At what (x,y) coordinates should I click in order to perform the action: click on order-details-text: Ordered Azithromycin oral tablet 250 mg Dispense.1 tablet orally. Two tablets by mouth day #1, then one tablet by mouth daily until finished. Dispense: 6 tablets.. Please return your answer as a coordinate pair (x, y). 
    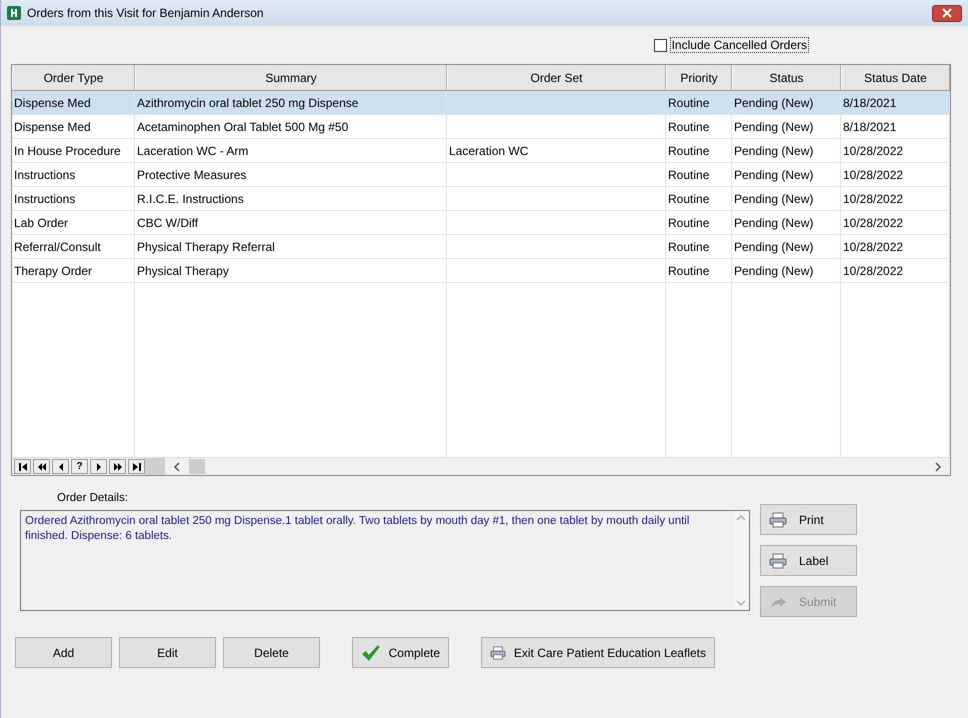
    Looking at the image, I should click on (357, 529).